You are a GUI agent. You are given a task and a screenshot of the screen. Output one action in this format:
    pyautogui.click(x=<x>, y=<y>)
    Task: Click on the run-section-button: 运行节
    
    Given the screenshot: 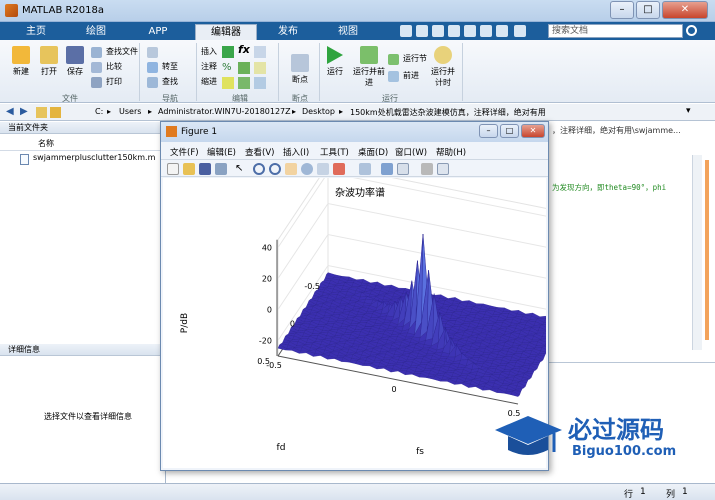 What is the action you would take?
    pyautogui.click(x=407, y=59)
    